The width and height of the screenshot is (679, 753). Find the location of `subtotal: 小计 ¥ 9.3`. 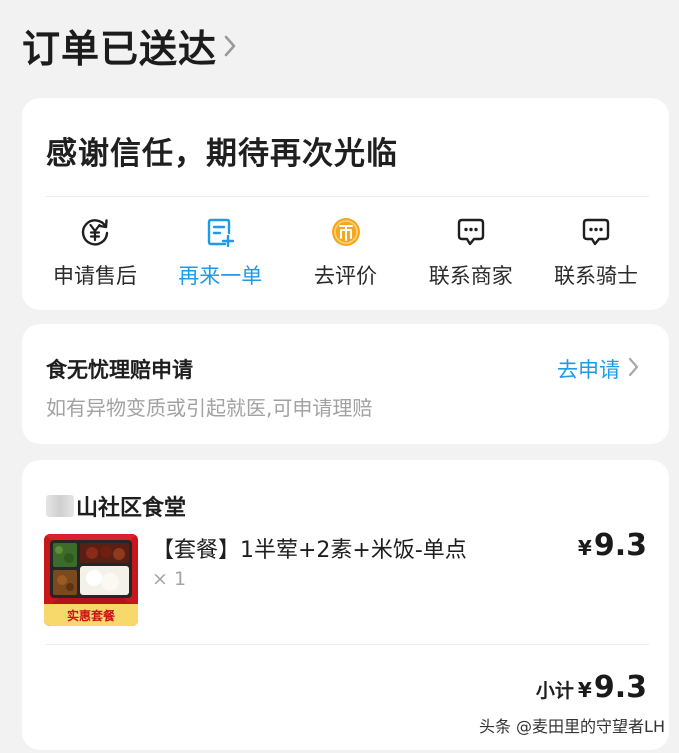

subtotal: 小计 ¥ 9.3 is located at coordinates (591, 687).